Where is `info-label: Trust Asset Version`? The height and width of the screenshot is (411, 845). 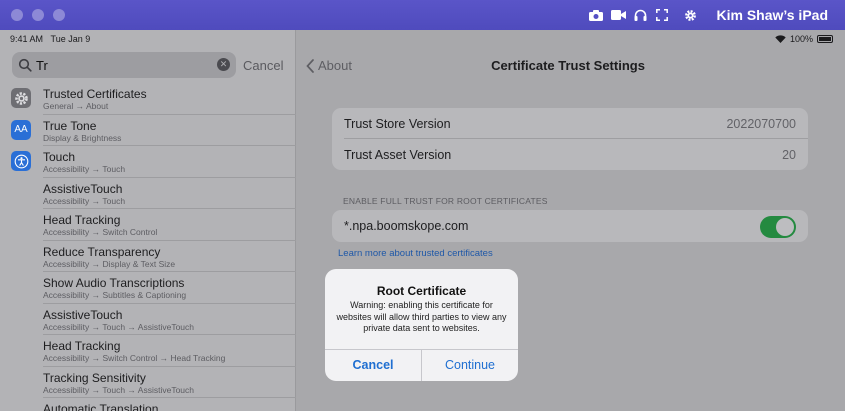
info-label: Trust Asset Version is located at coordinates (398, 155).